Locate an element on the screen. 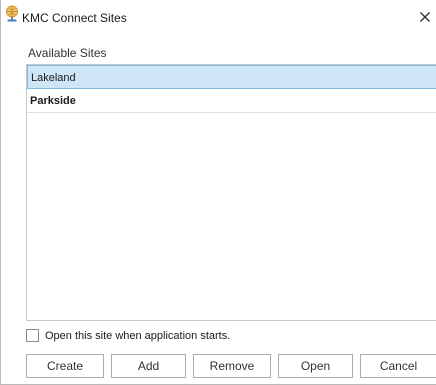 The width and height of the screenshot is (436, 385). title-bar: KMC Connect Sites is located at coordinates (218, 20).